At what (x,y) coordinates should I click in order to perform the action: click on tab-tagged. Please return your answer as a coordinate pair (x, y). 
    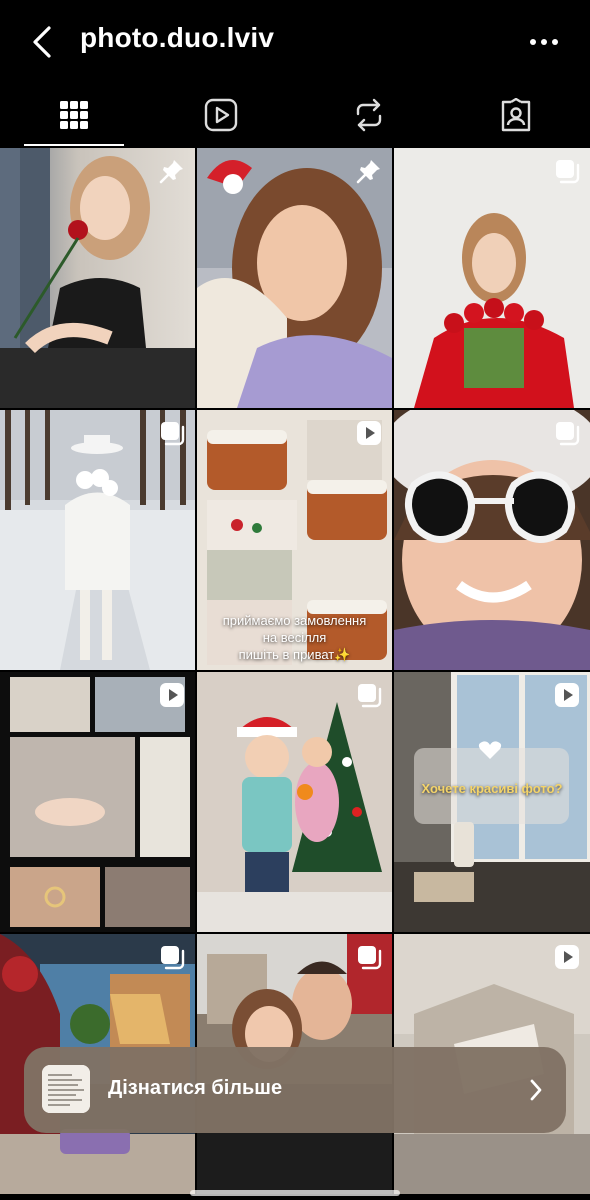
    Looking at the image, I should click on (516, 115).